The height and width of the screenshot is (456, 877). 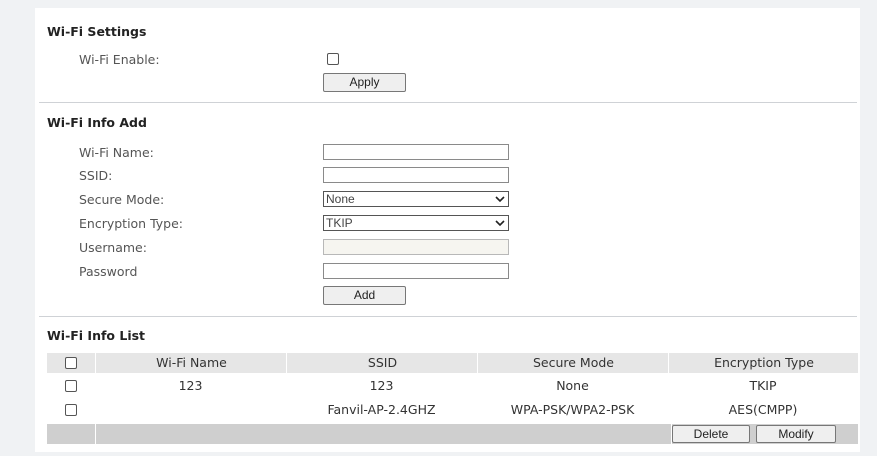 What do you see at coordinates (381, 409) in the screenshot?
I see `row-ssid: Fanvil-AP-2.4GHZ` at bounding box center [381, 409].